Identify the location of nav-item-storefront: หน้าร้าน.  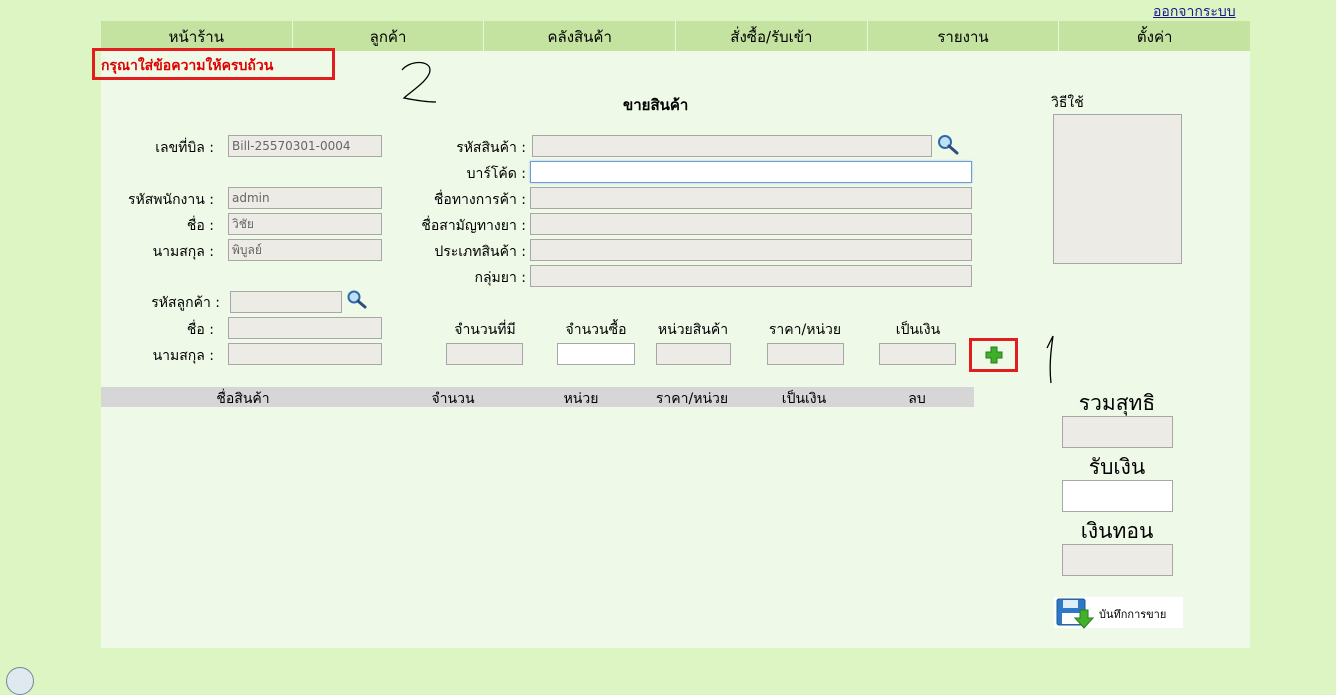
(197, 36).